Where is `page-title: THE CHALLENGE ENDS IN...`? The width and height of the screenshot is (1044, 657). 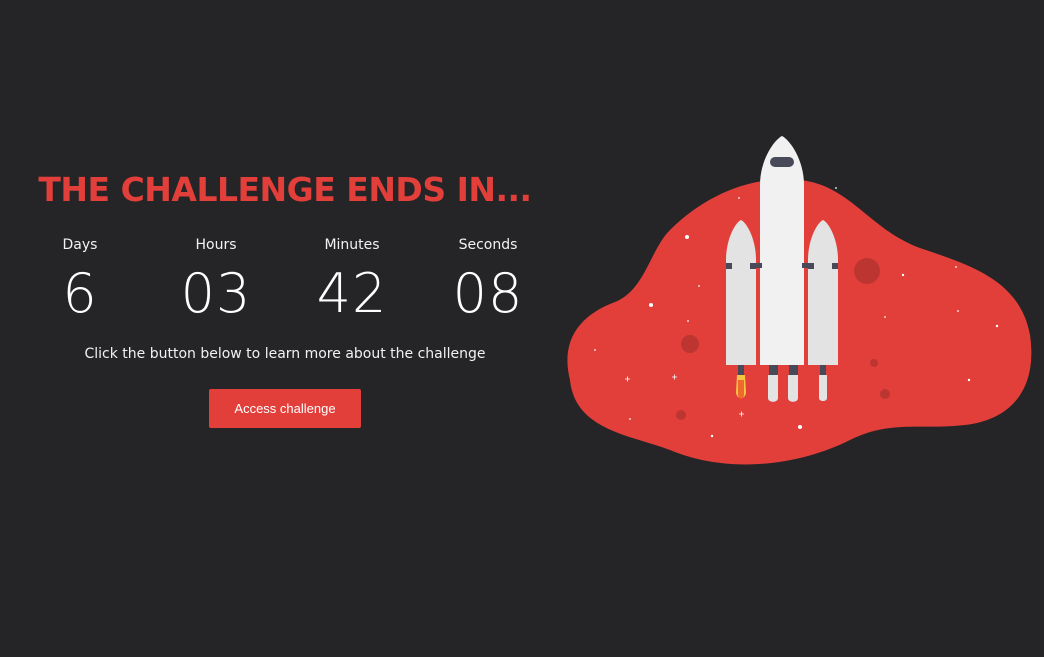
page-title: THE CHALLENGE ENDS IN... is located at coordinates (285, 189).